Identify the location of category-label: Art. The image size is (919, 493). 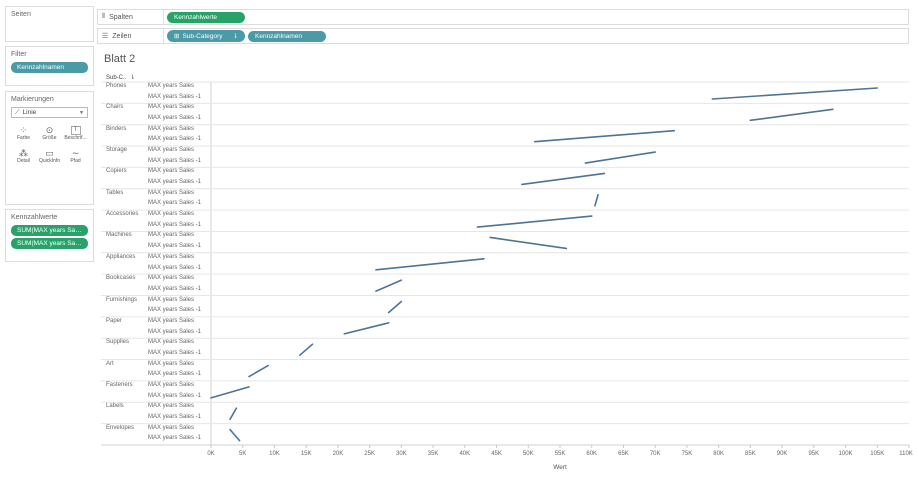
(110, 363).